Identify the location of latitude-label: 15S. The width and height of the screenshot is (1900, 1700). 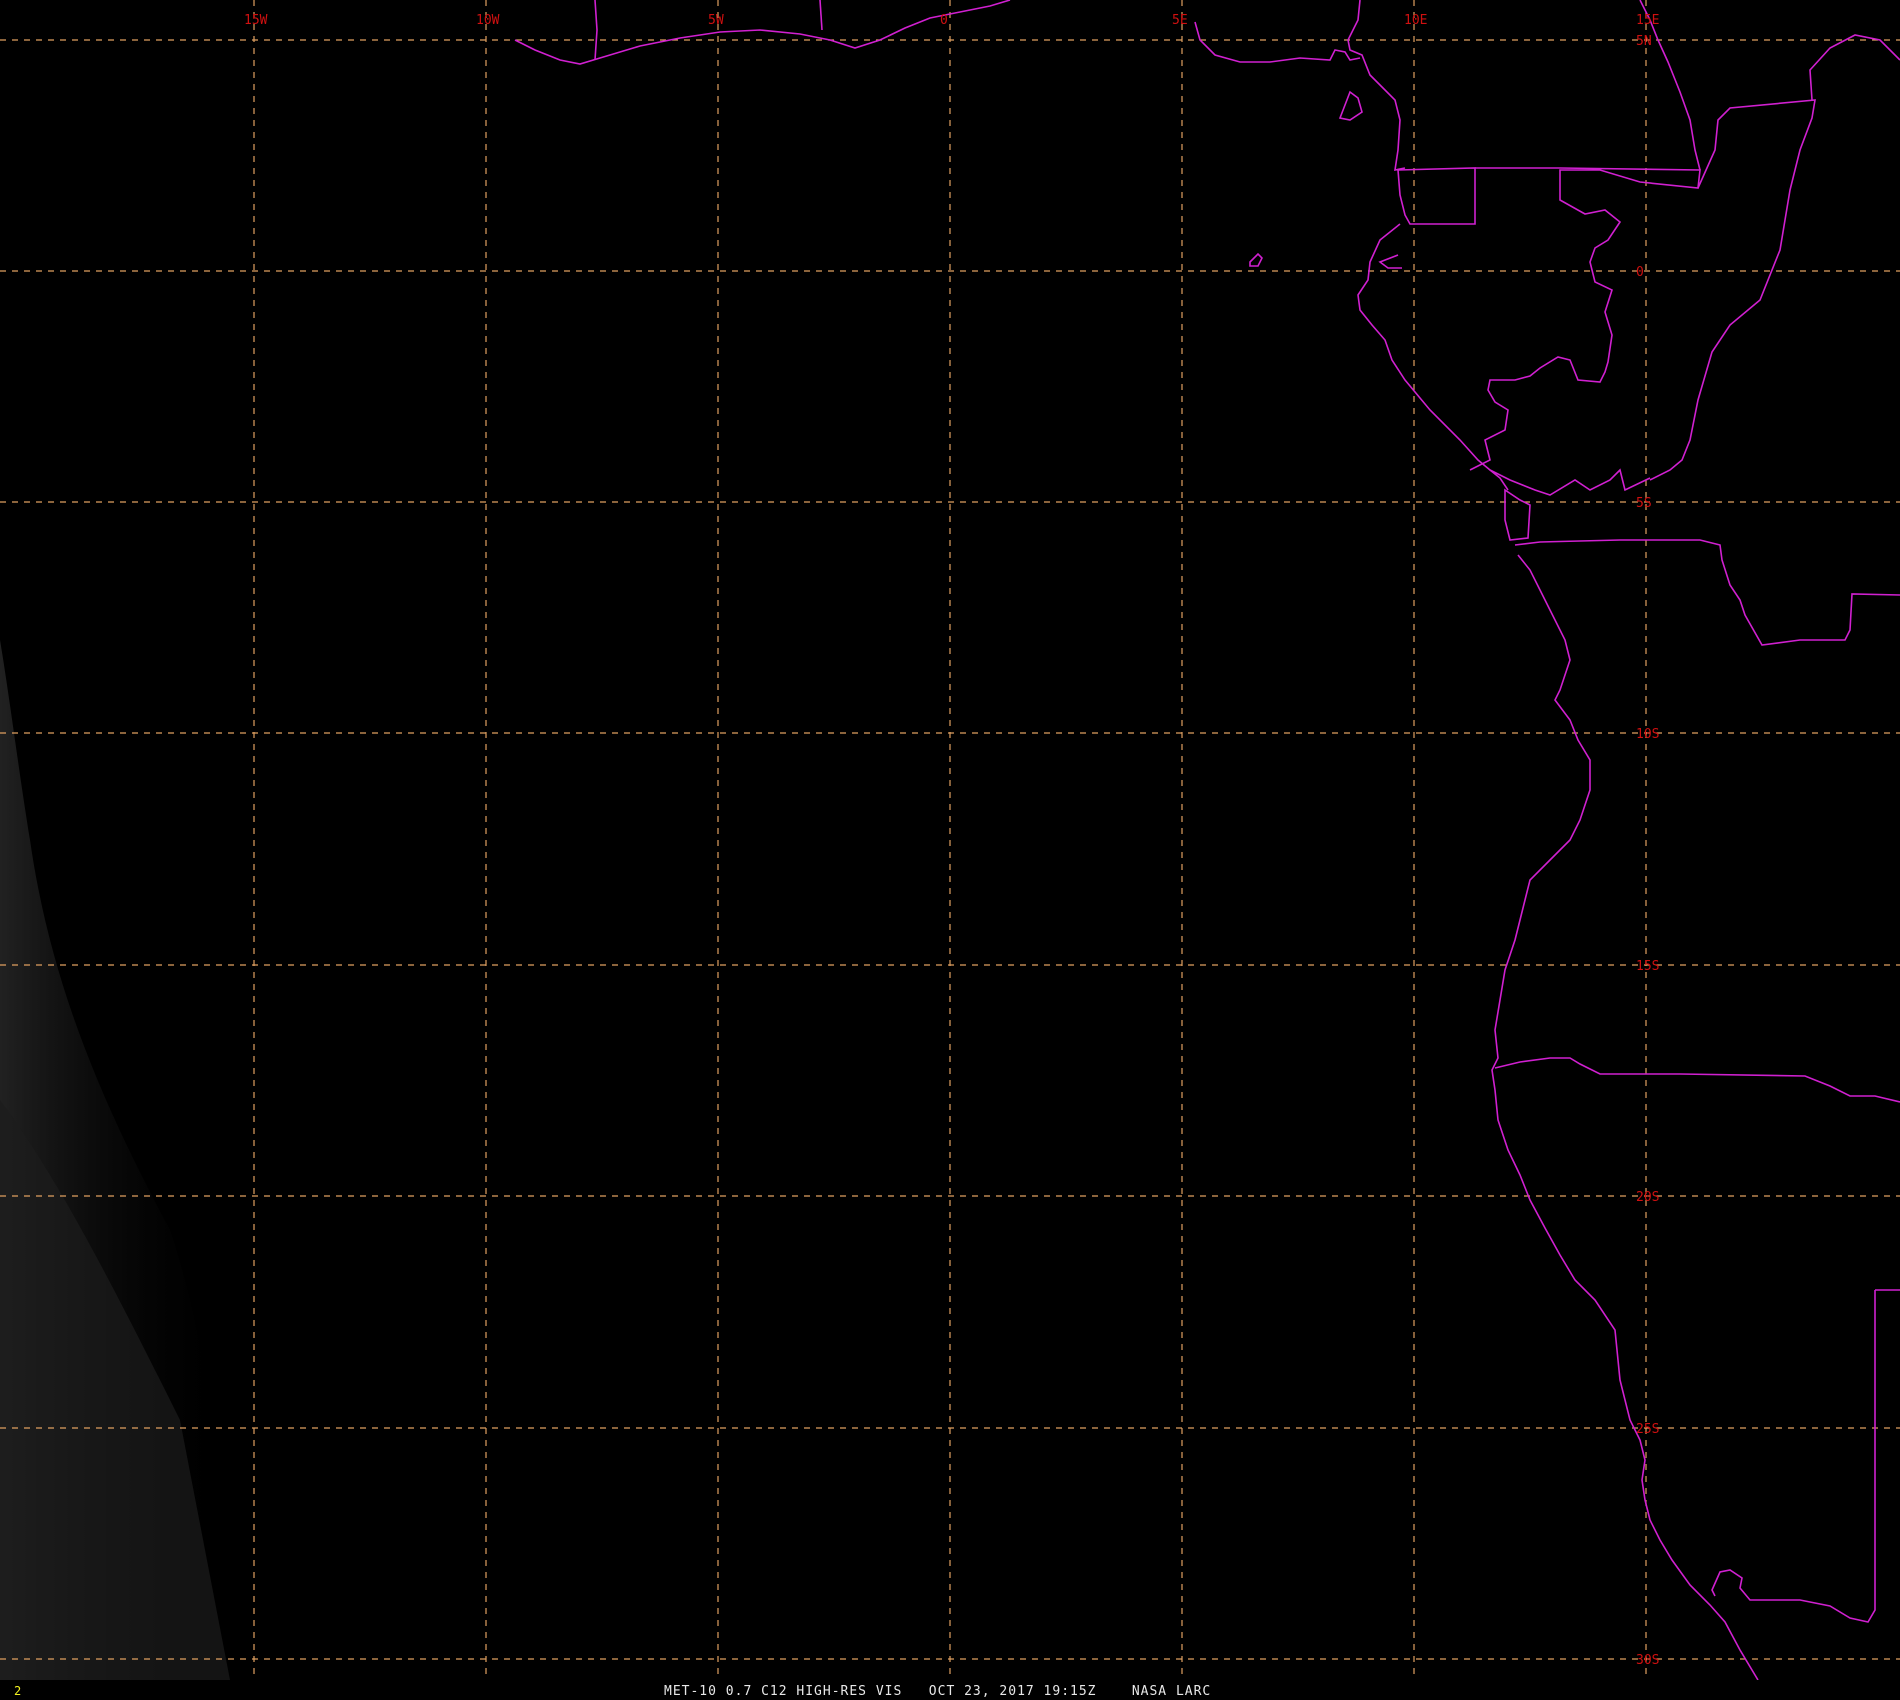
(1647, 966).